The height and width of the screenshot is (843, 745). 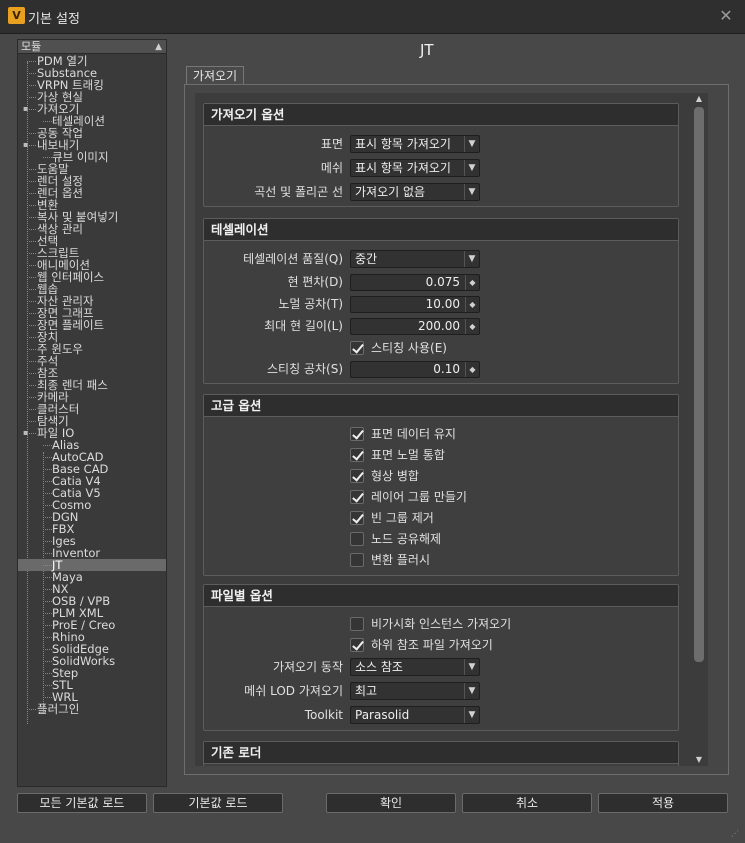 I want to click on advanced-option-label: 변환 플러시, so click(x=401, y=560).